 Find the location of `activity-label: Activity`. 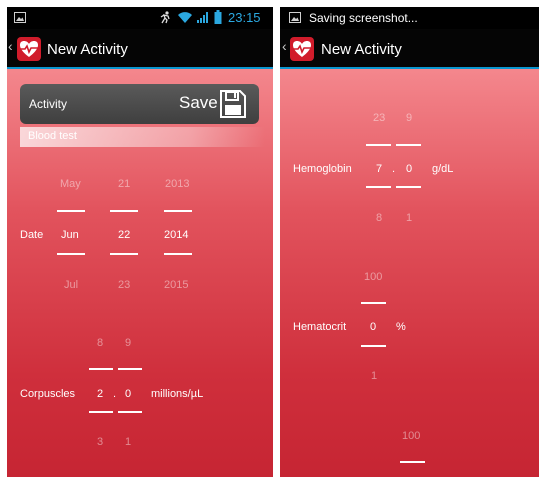

activity-label: Activity is located at coordinates (48, 104).